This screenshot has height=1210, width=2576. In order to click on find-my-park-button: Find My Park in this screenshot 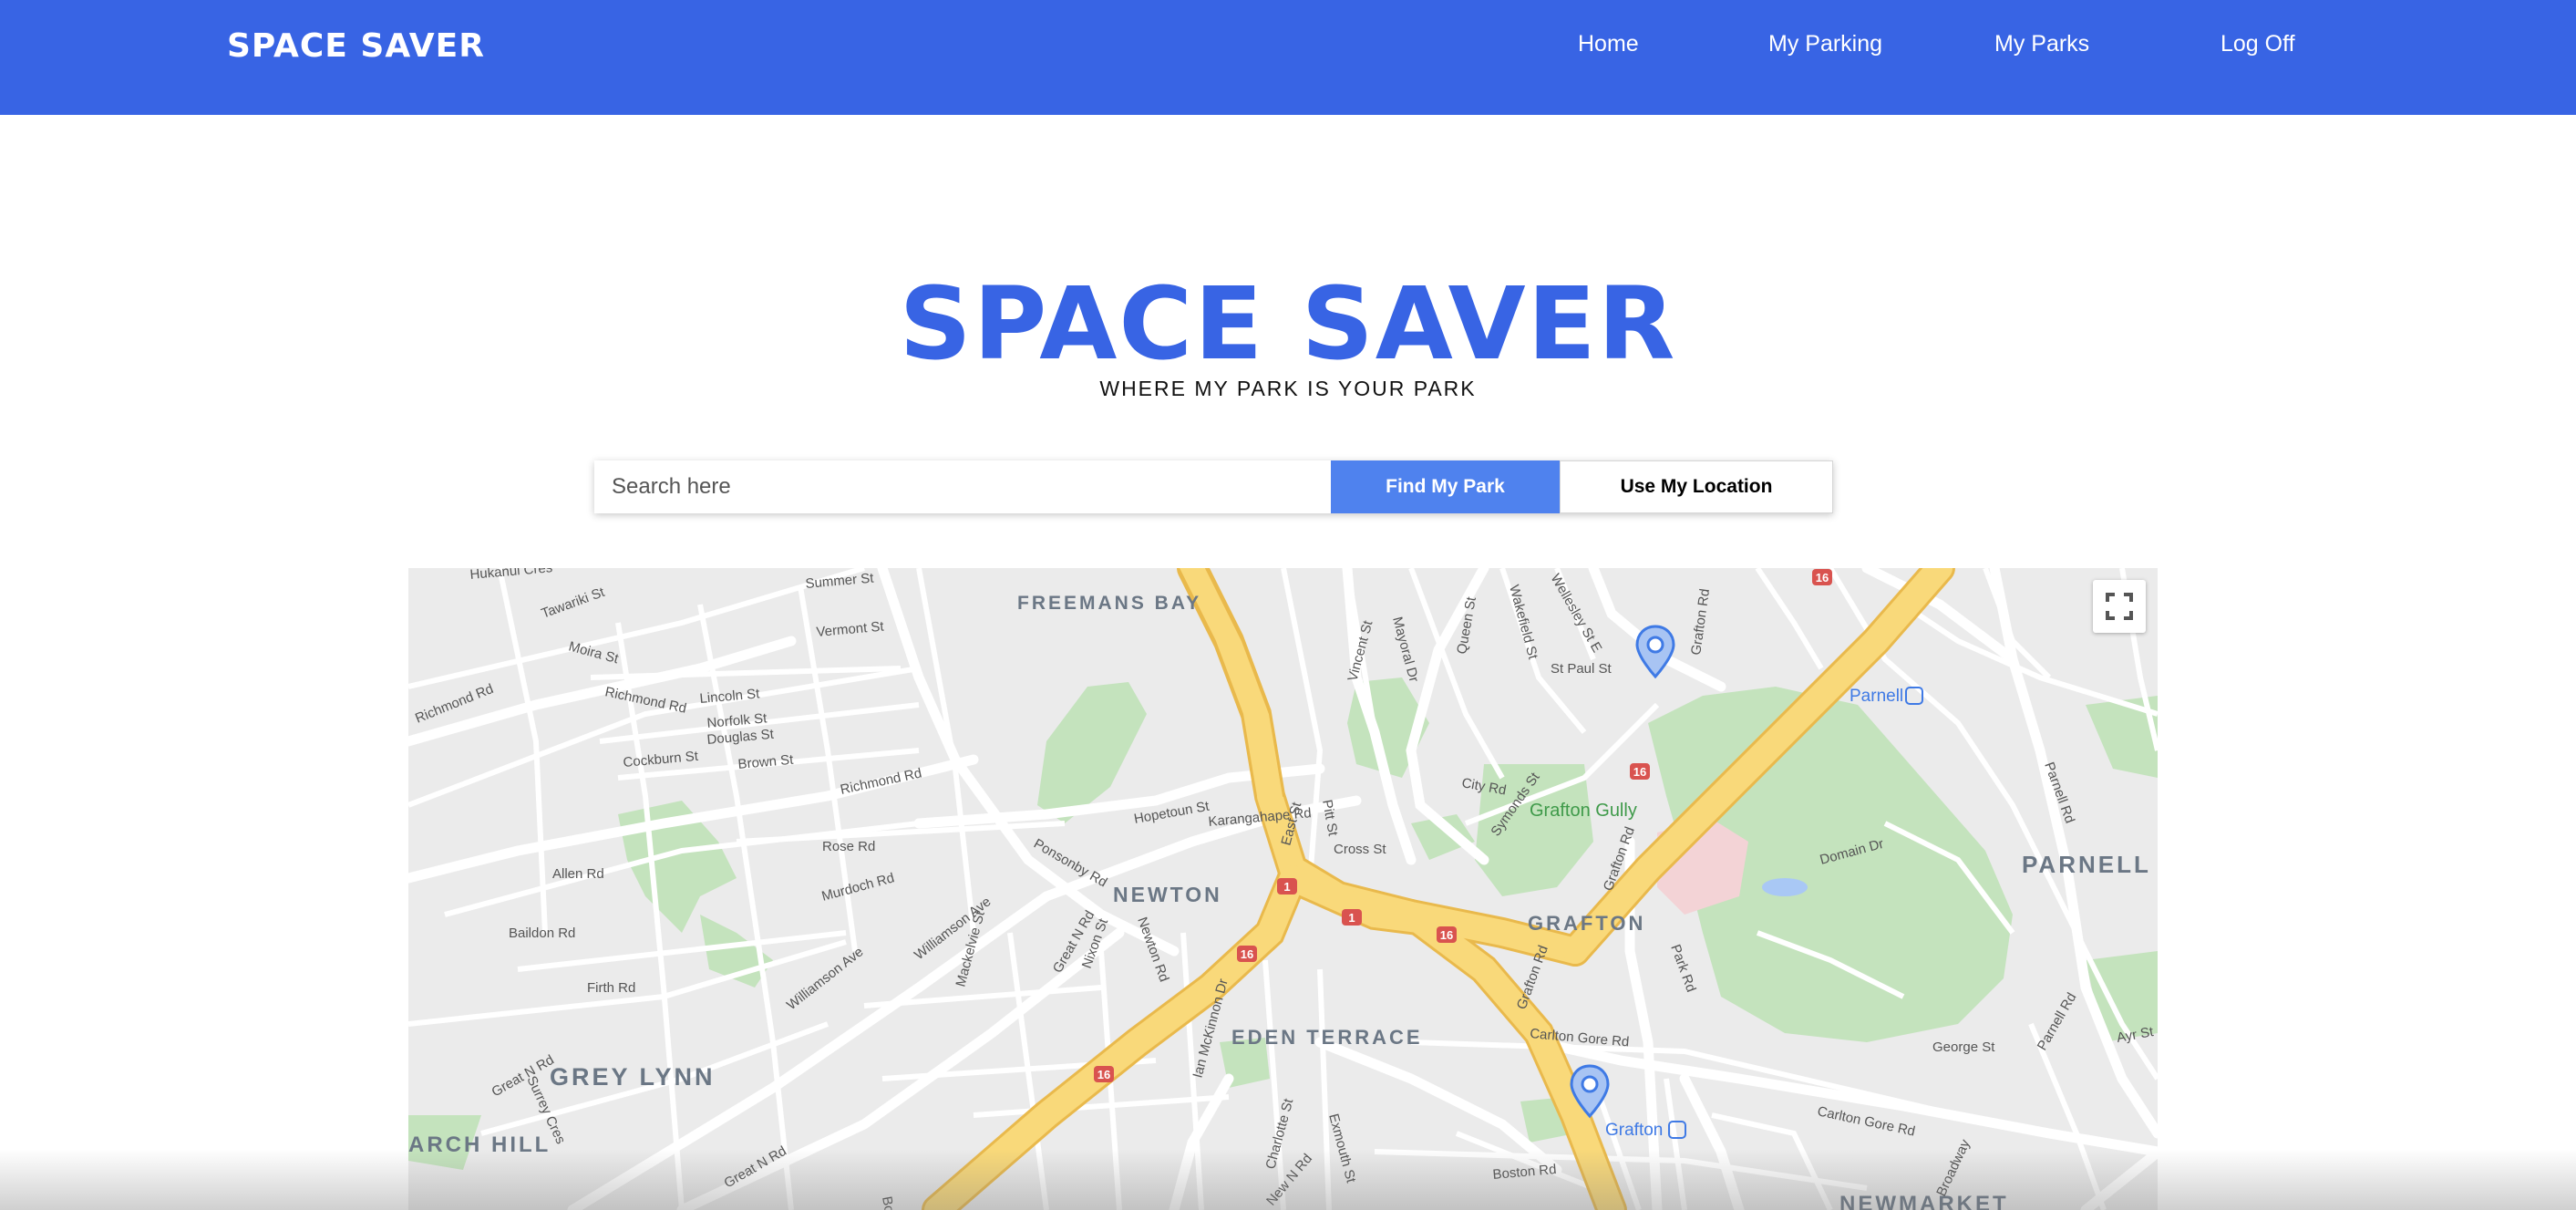, I will do `click(1445, 487)`.